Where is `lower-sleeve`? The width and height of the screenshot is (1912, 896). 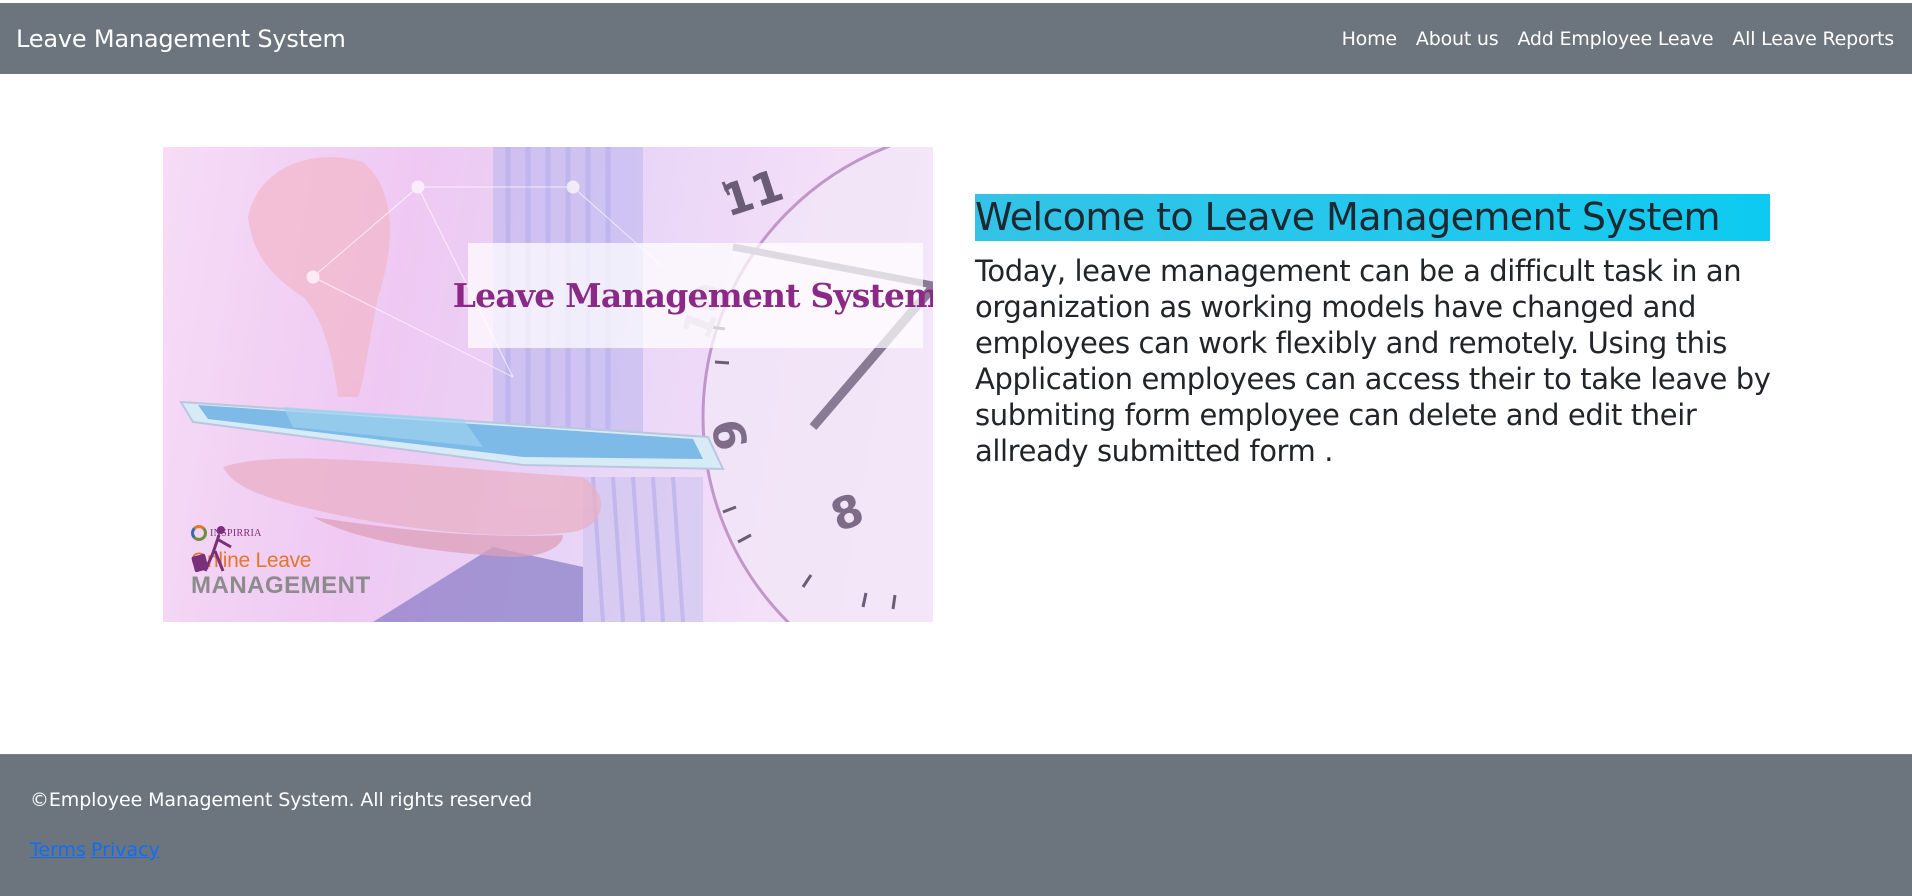
lower-sleeve is located at coordinates (643, 549).